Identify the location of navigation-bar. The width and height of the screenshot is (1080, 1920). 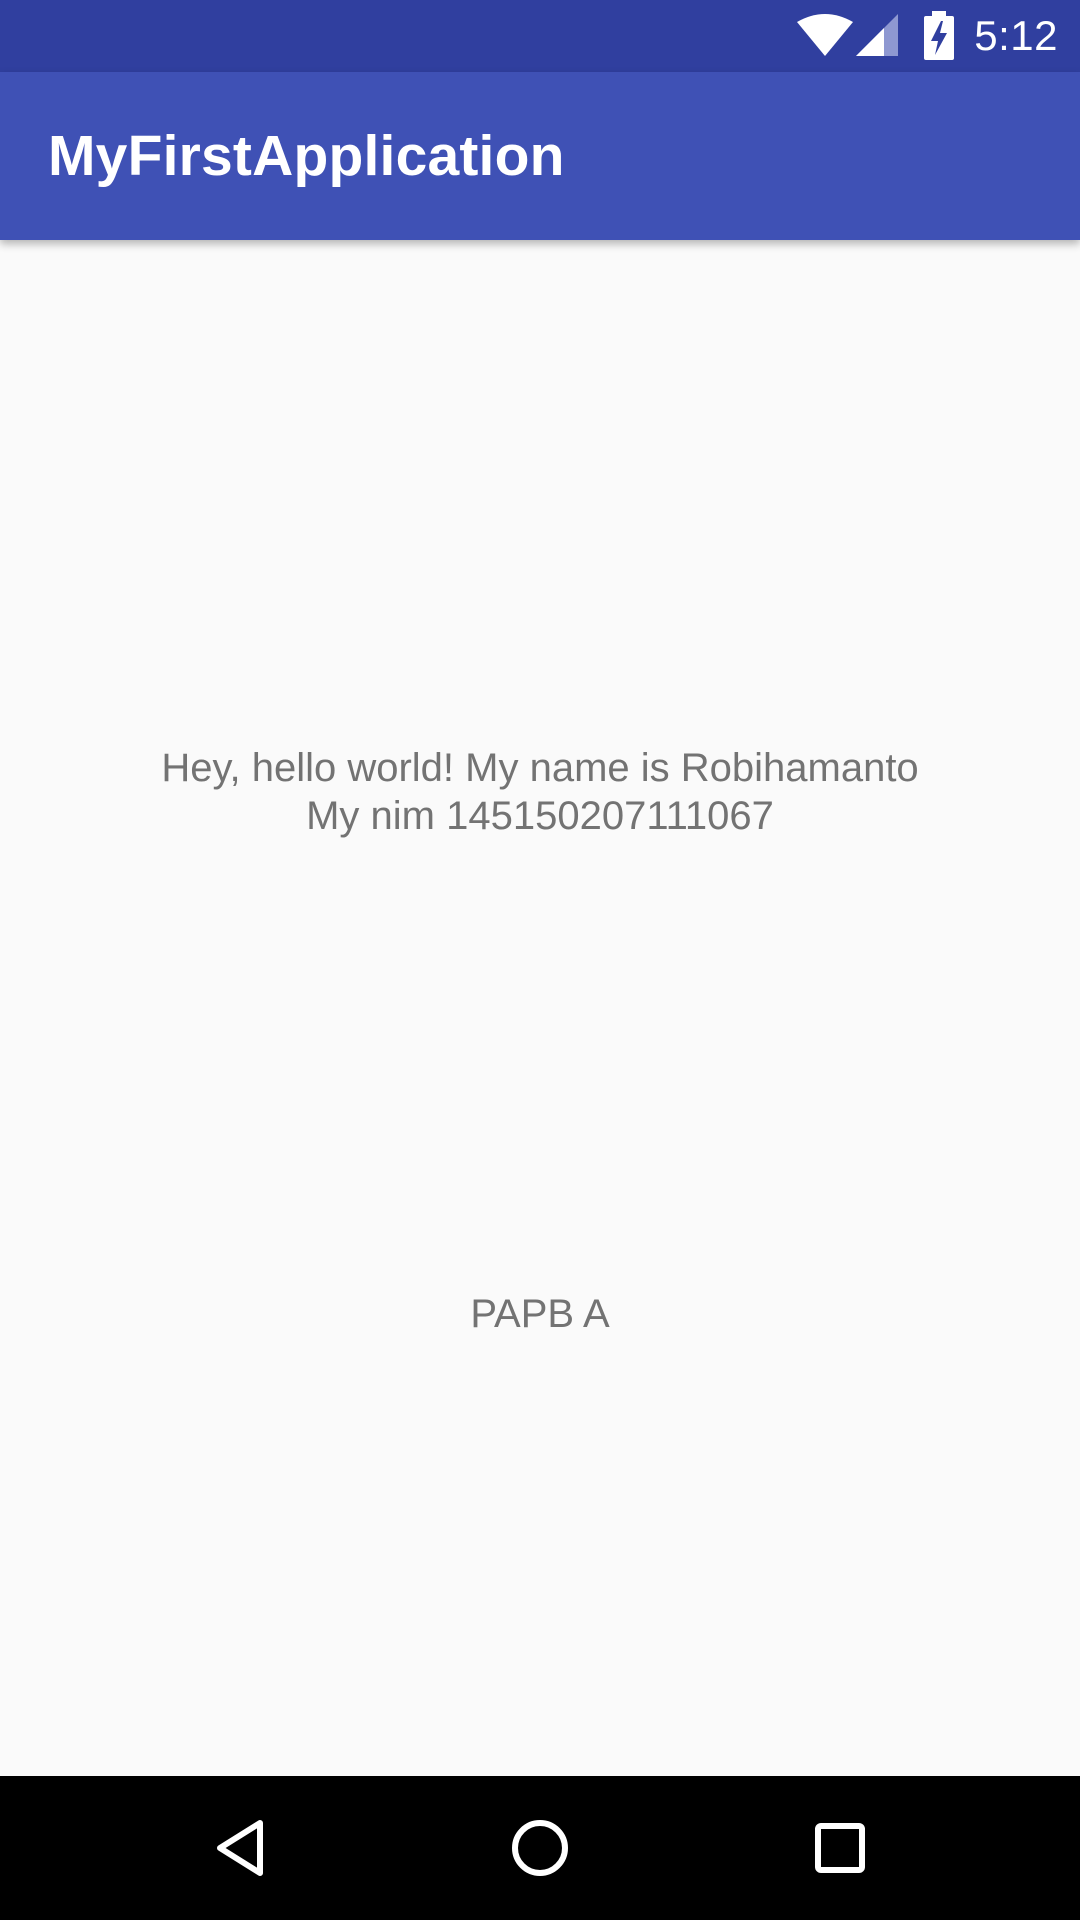
(540, 1848).